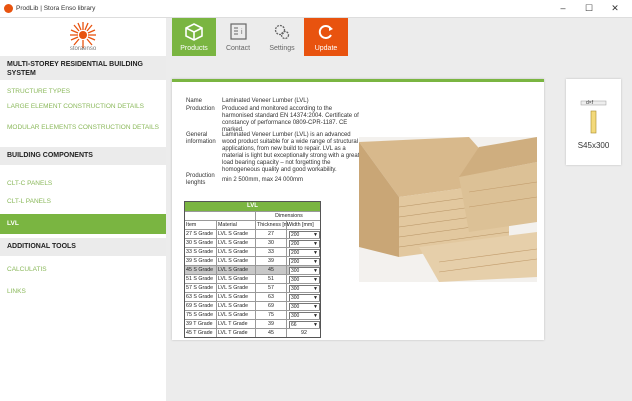  What do you see at coordinates (83, 107) in the screenshot?
I see `sidebar-item-large-element: LARGE ELEMENT CONSTRUCTION DETAILS` at bounding box center [83, 107].